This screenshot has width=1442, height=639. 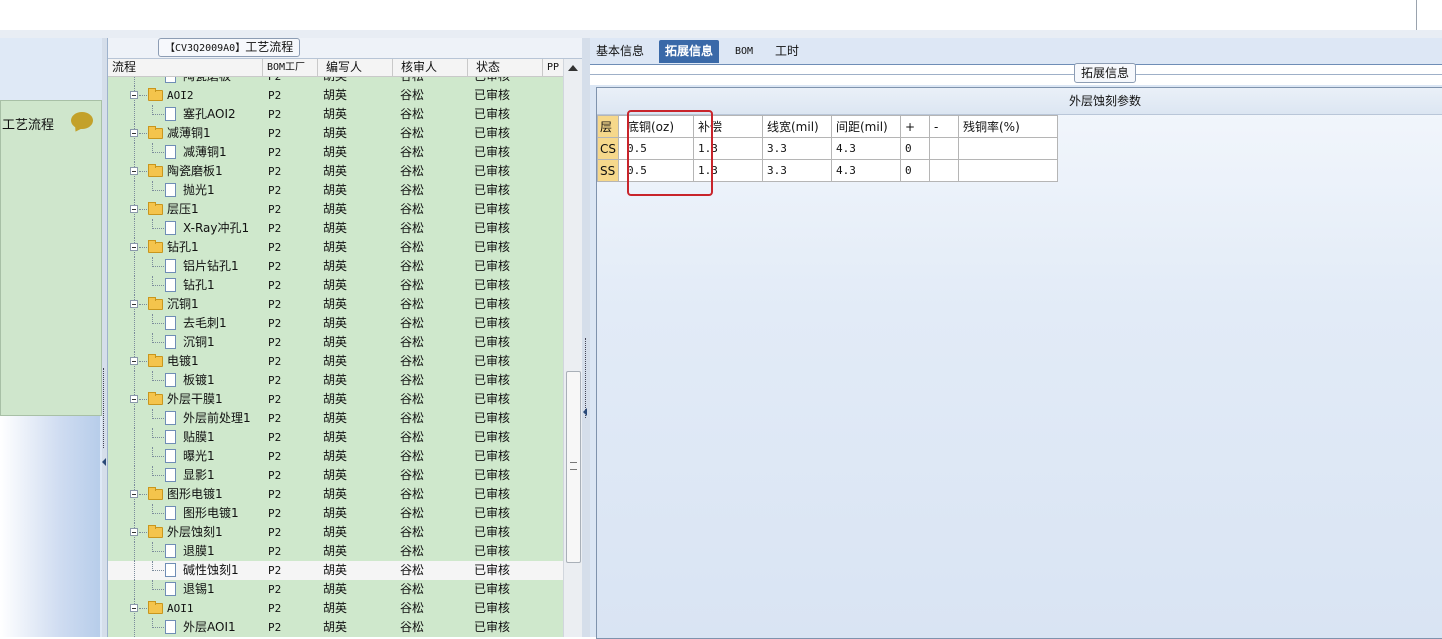 What do you see at coordinates (572, 348) in the screenshot?
I see `tree-scrollbar` at bounding box center [572, 348].